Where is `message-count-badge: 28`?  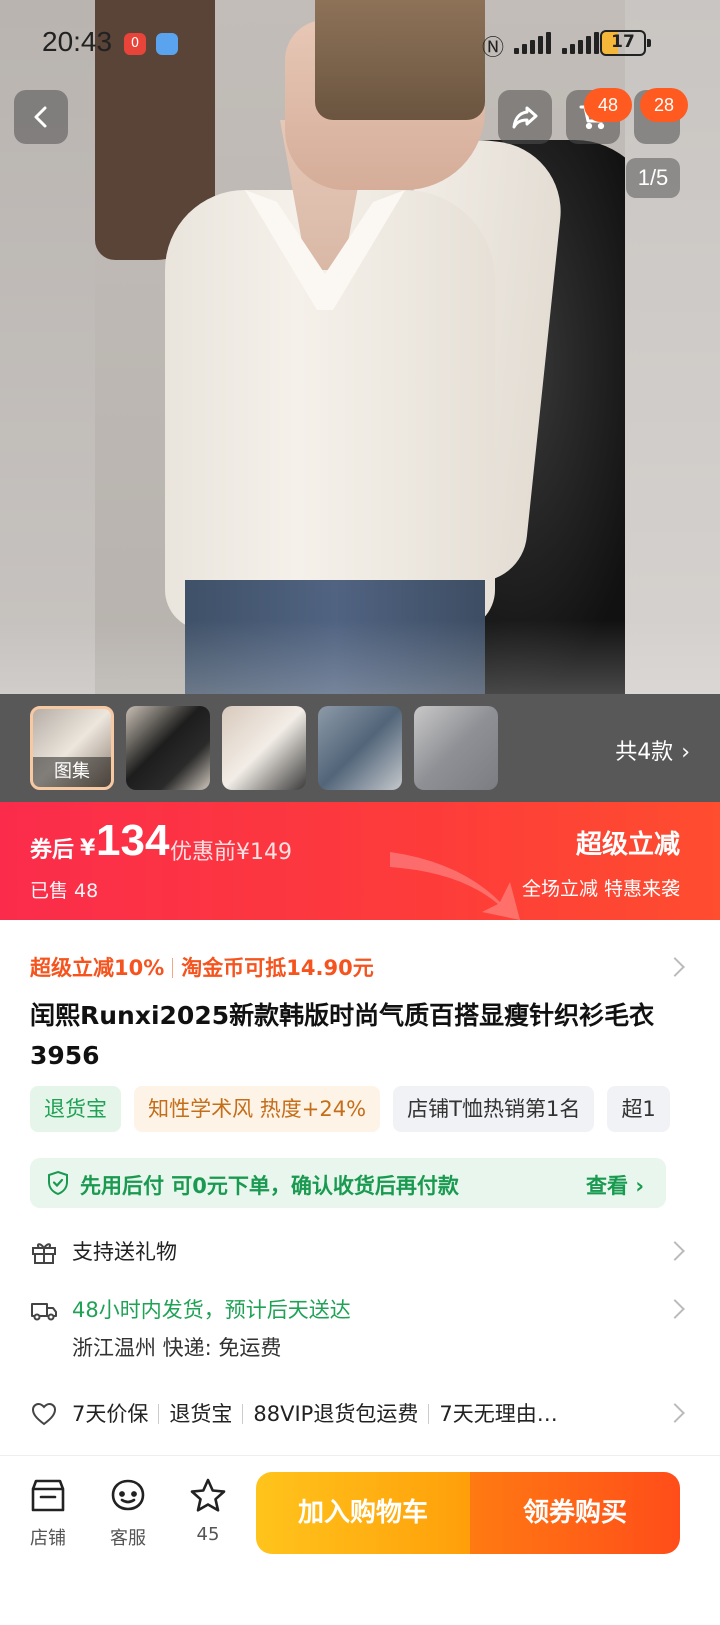
message-count-badge: 28 is located at coordinates (664, 105).